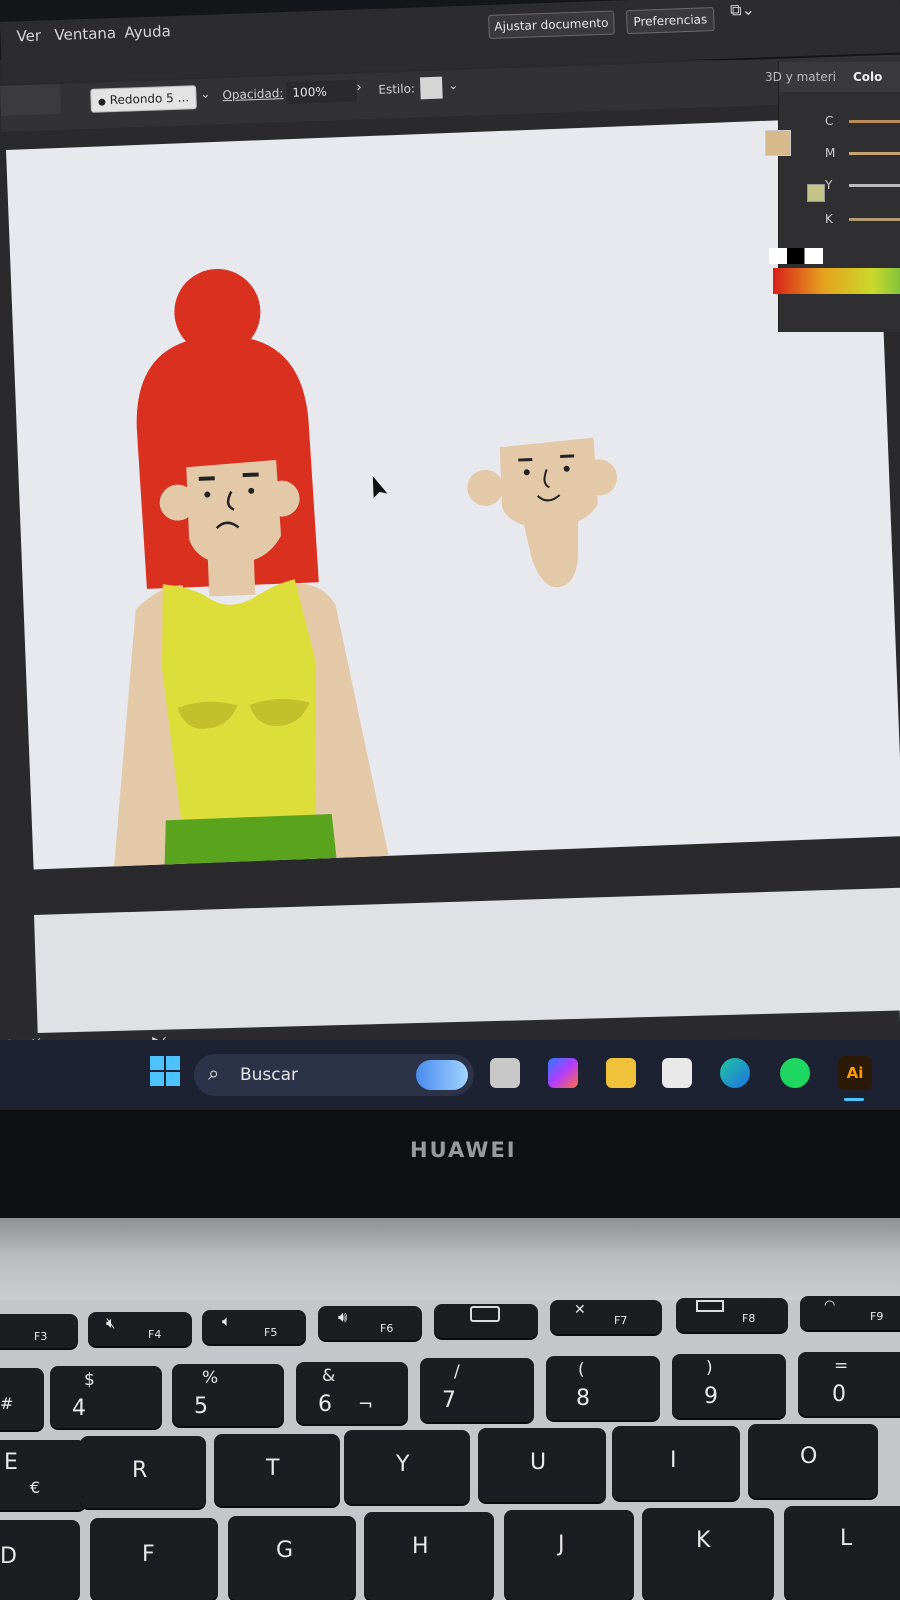 This screenshot has width=900, height=1600. Describe the element at coordinates (830, 1305) in the screenshot. I see `wifi-icon: ◠` at that location.